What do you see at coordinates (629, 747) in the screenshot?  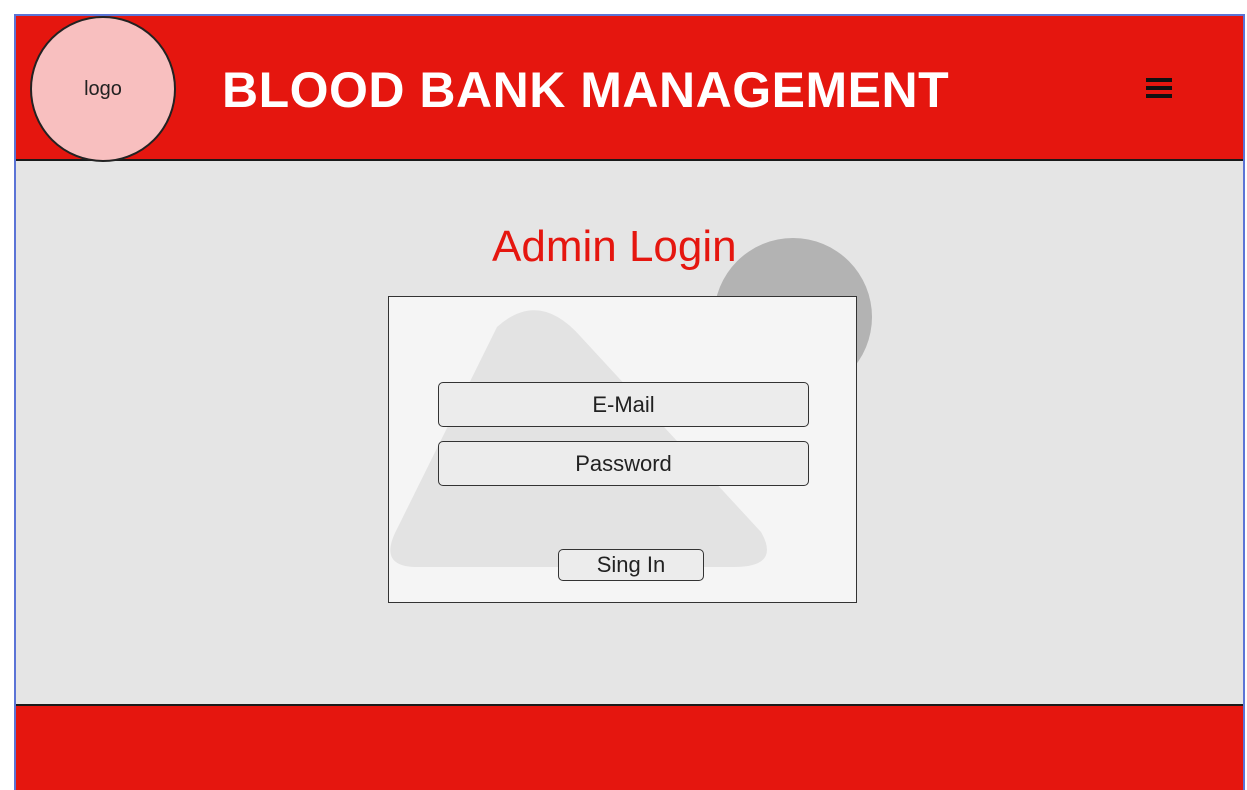 I see `app-footer` at bounding box center [629, 747].